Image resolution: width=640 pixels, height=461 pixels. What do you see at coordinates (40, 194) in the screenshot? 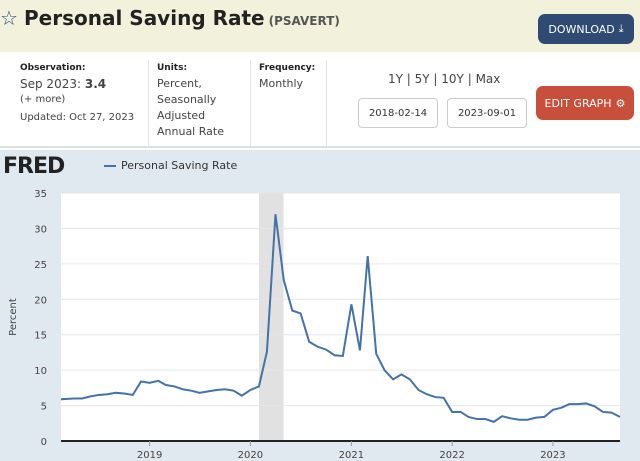
I see `y-tick-label: 35` at bounding box center [40, 194].